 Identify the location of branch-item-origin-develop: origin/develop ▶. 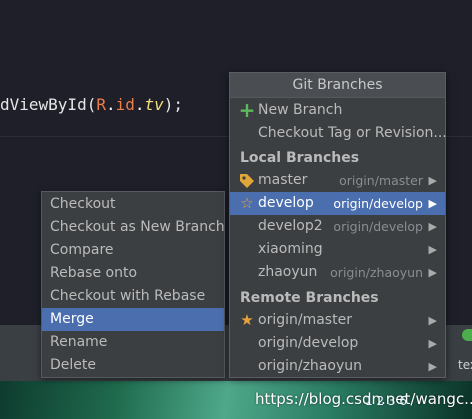
(337, 343).